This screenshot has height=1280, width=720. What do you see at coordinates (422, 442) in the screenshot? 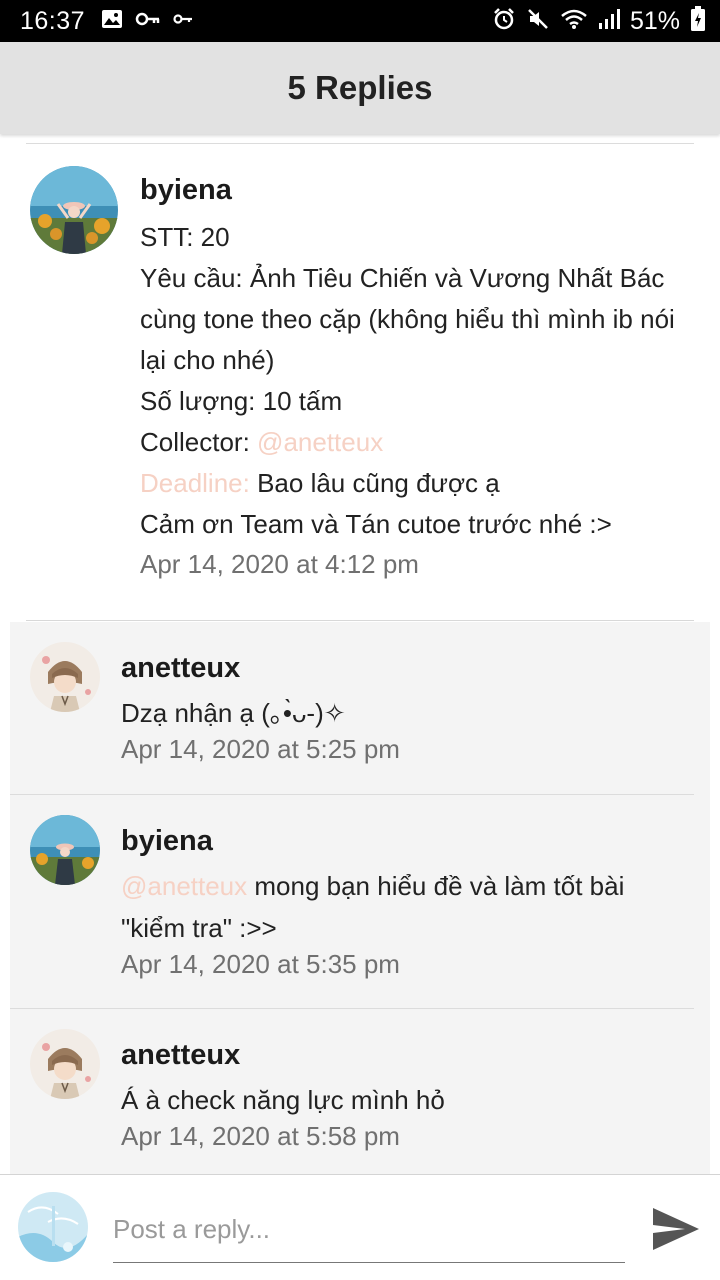
I see `comment-line: Collector: @anetteux` at bounding box center [422, 442].